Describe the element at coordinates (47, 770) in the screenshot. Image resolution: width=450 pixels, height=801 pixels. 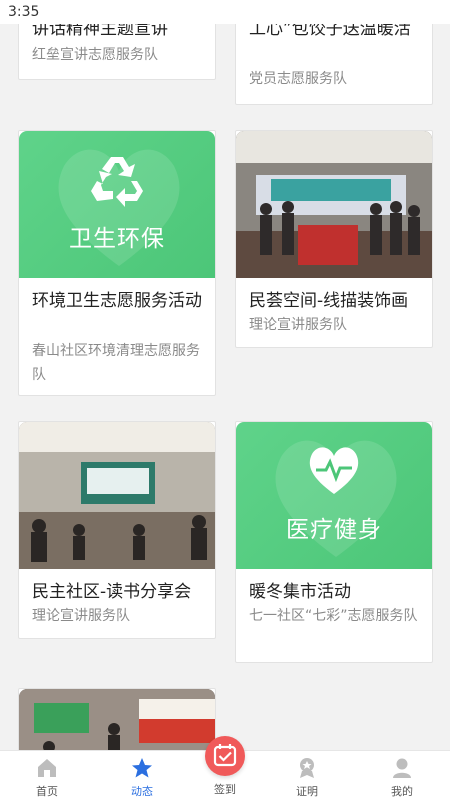
I see `home-icon` at that location.